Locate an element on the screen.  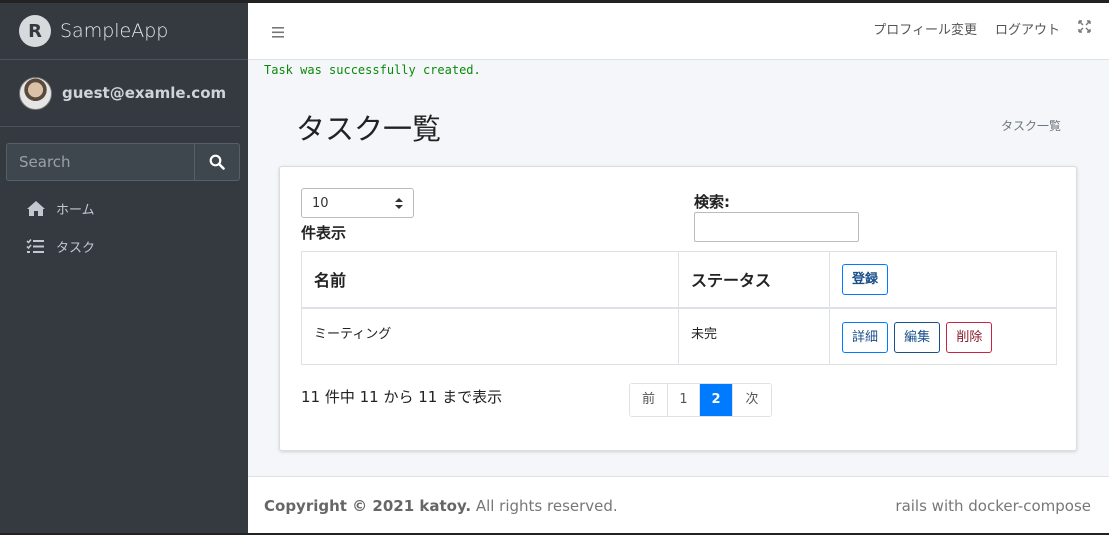
task-name-cell: ミーティング is located at coordinates (490, 336).